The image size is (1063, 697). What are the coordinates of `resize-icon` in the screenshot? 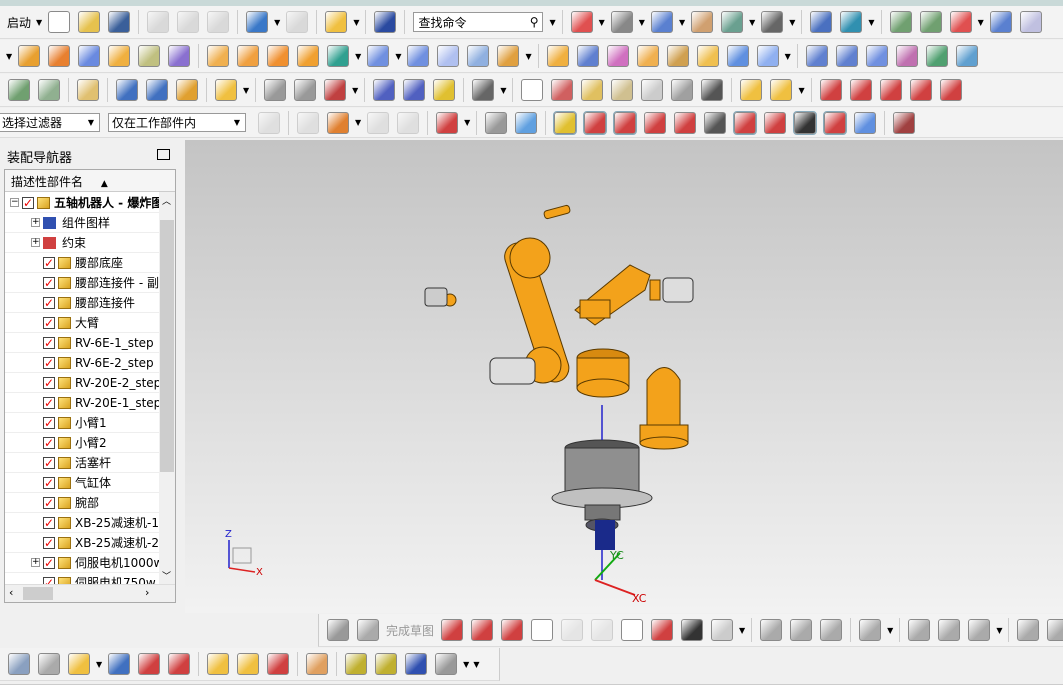 It's located at (767, 56).